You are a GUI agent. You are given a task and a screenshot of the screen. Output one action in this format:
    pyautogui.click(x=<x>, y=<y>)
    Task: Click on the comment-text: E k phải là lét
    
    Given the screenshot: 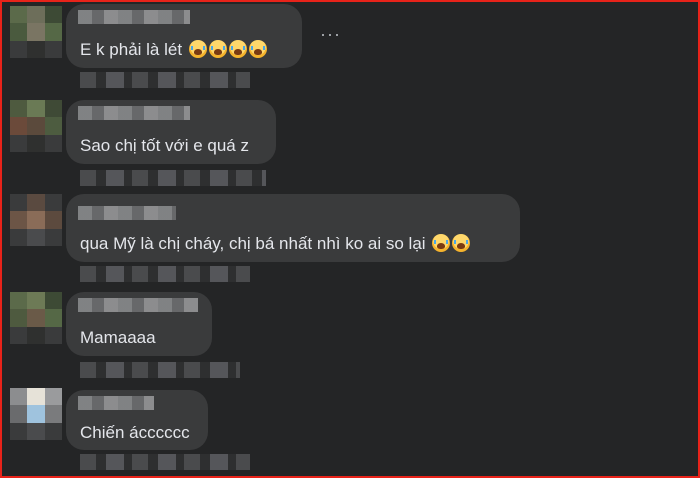 What is the action you would take?
    pyautogui.click(x=173, y=50)
    